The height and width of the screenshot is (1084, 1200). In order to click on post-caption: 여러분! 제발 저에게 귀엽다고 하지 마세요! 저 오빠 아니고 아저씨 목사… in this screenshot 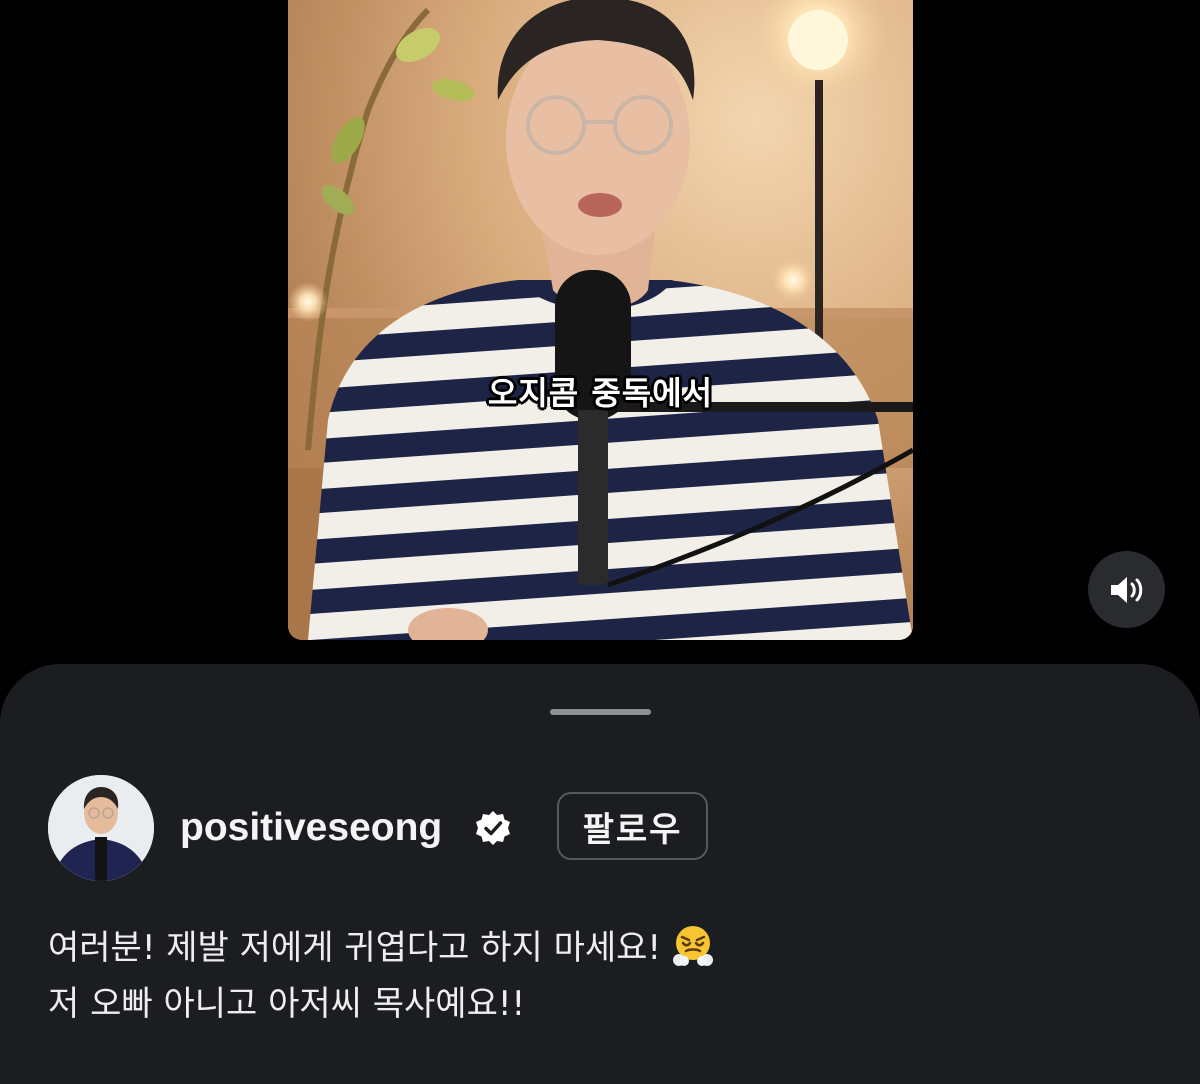, I will do `click(598, 976)`.